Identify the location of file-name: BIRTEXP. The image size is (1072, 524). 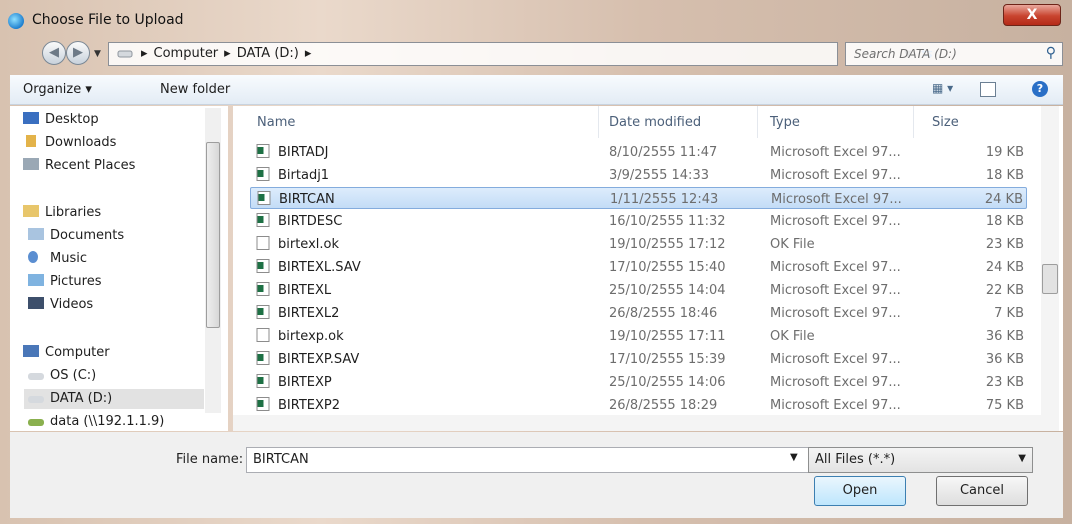
(305, 382).